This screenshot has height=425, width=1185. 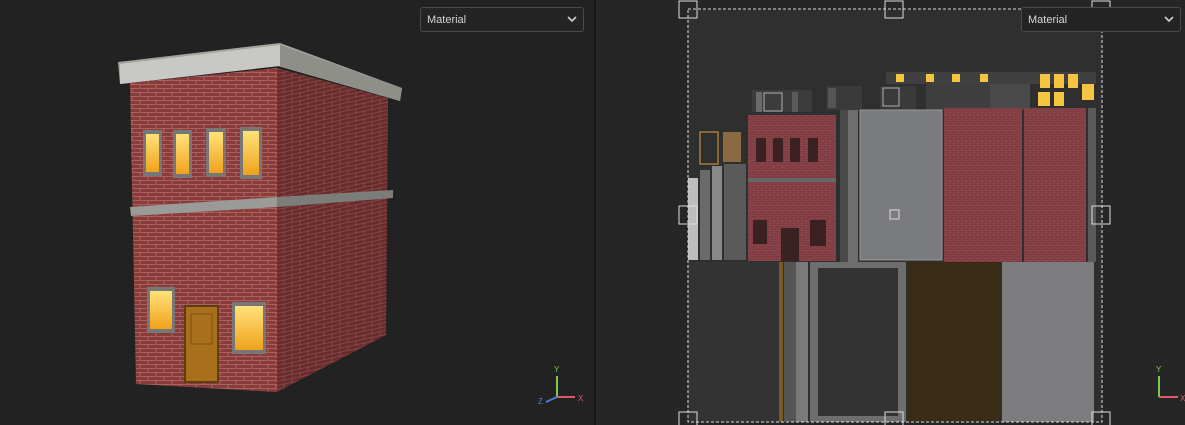 I want to click on uv-door-wood, so click(x=954, y=342).